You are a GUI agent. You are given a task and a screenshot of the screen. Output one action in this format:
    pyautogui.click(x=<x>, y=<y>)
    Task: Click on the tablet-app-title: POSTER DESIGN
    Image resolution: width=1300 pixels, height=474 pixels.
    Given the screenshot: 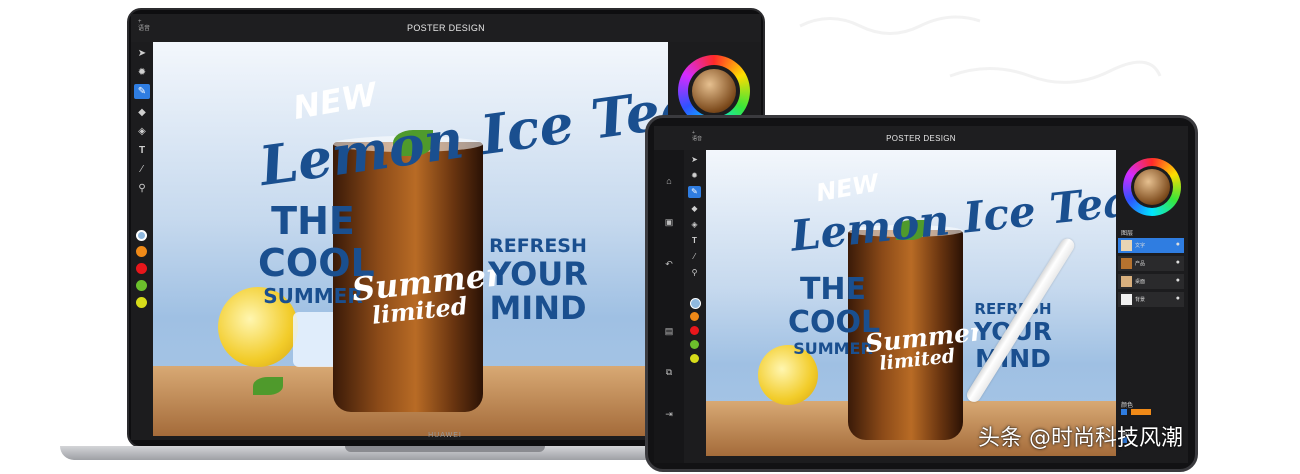 What is the action you would take?
    pyautogui.click(x=921, y=138)
    